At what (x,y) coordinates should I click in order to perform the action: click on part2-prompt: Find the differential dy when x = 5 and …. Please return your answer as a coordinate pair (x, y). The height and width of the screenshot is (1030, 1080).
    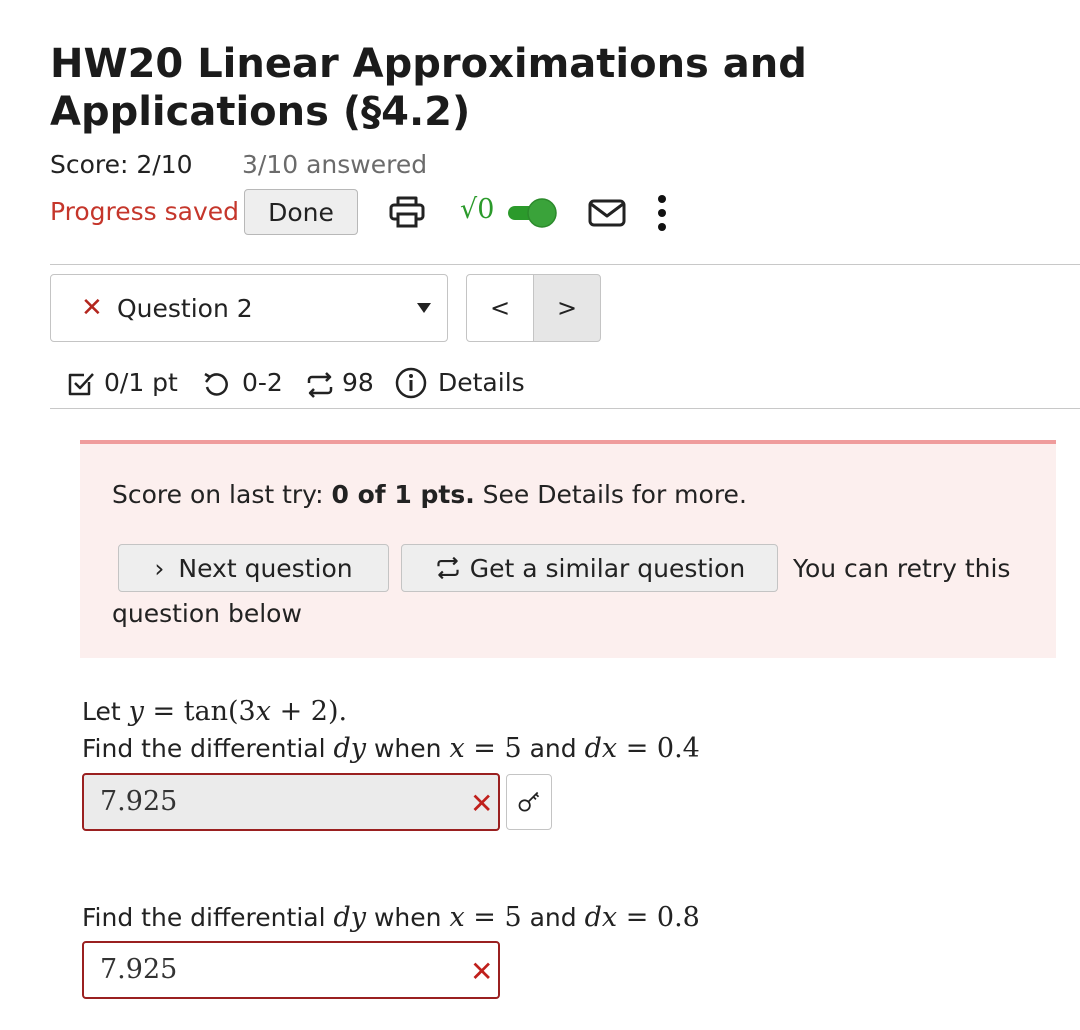
    Looking at the image, I should click on (391, 917).